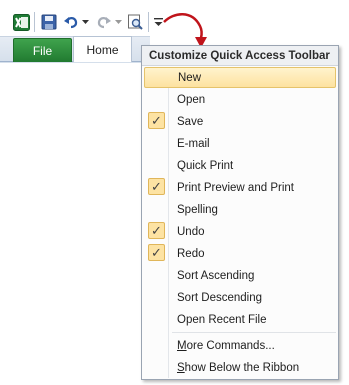  What do you see at coordinates (240, 253) in the screenshot?
I see `menu-item-redo: ✓ Redo` at bounding box center [240, 253].